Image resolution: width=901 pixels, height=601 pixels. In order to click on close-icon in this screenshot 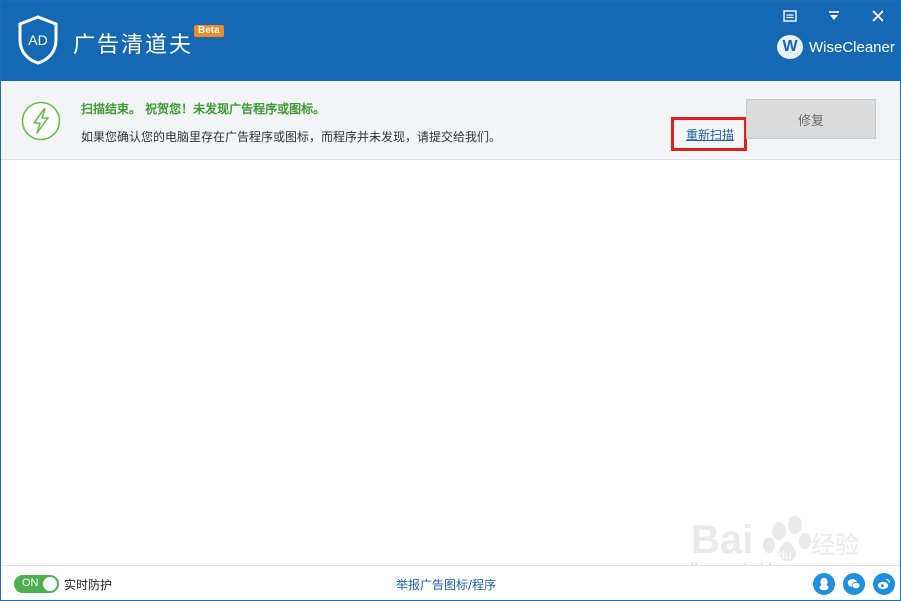, I will do `click(878, 16)`.